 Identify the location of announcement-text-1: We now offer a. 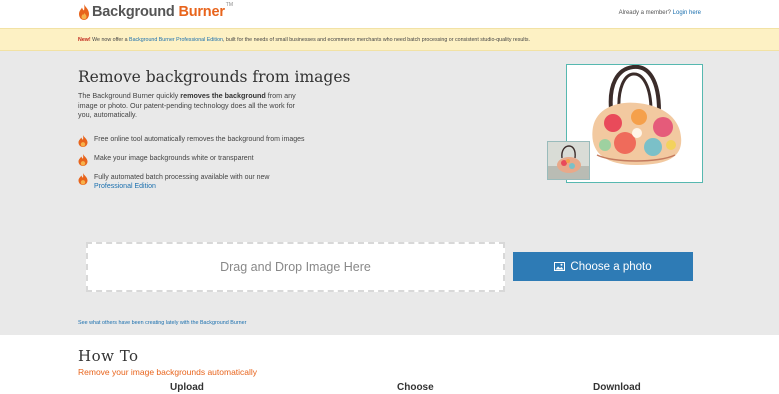
(110, 40).